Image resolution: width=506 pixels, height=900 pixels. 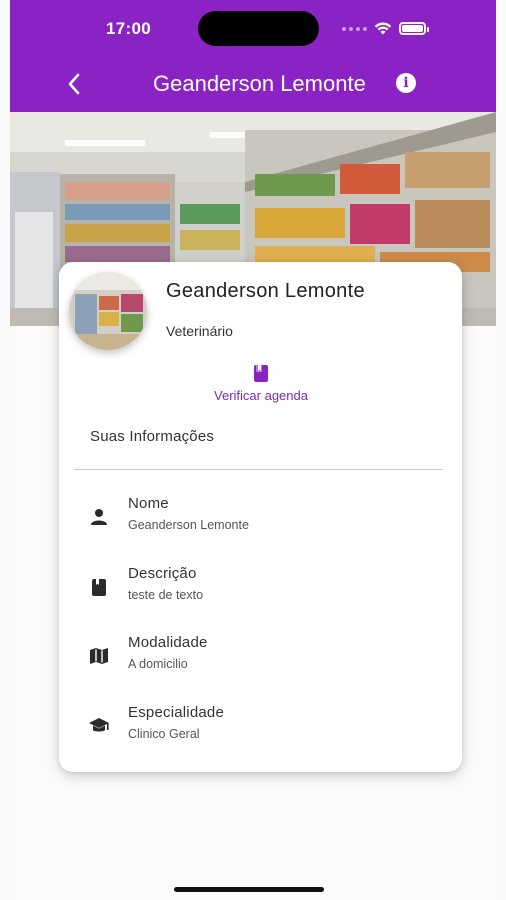 I want to click on battery-icon, so click(x=414, y=28).